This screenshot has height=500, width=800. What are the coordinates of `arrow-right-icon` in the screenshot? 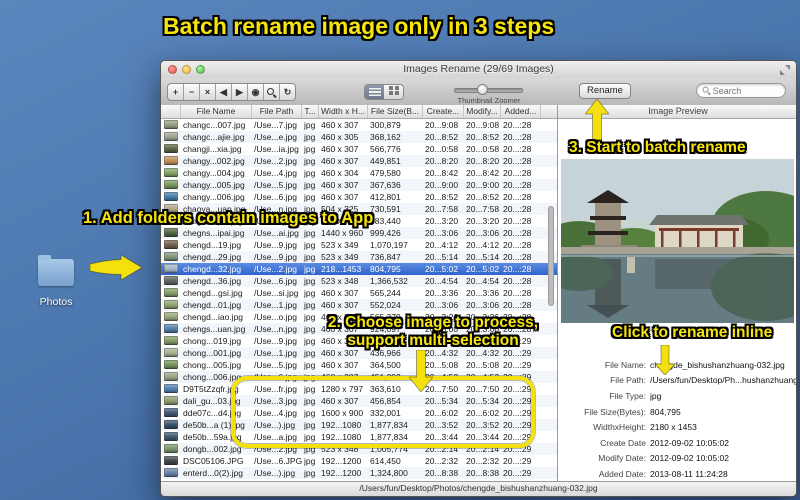 It's located at (116, 268).